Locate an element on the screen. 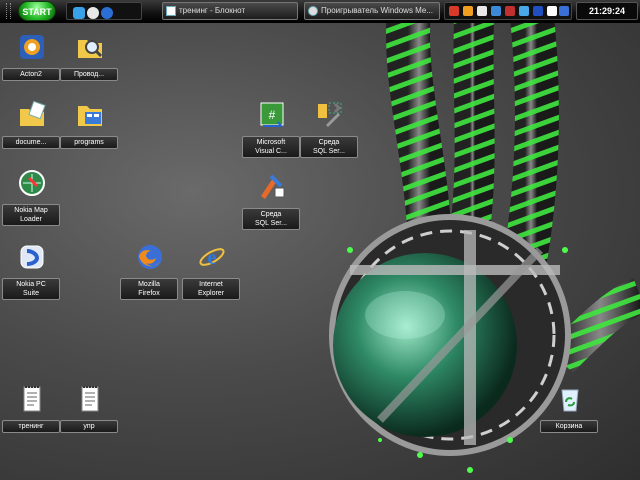 This screenshot has width=640, height=480. acton2-app-icon is located at coordinates (32, 47).